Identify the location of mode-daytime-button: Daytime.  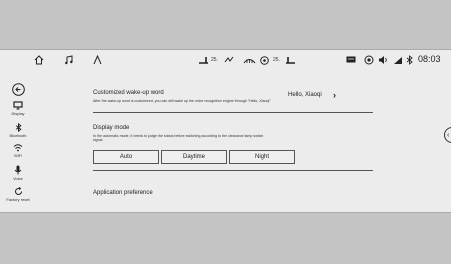
(194, 157).